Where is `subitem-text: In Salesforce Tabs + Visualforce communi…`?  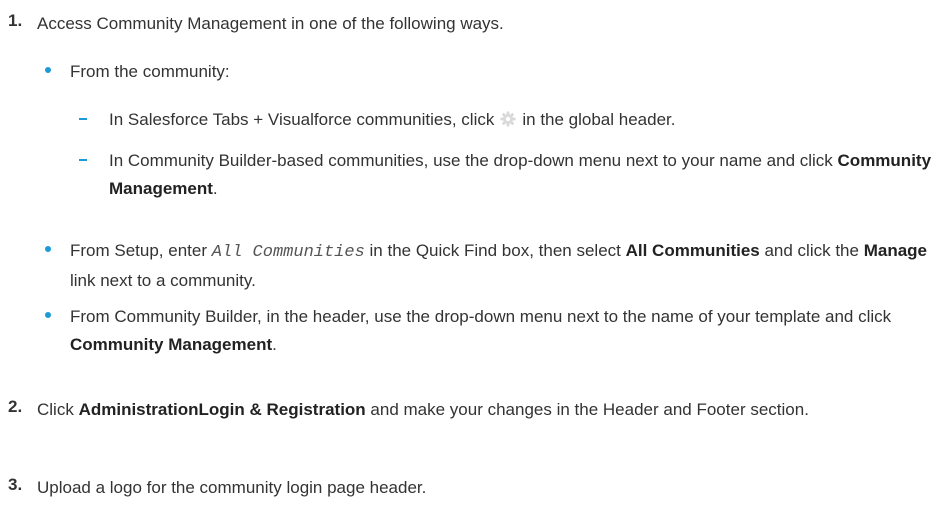 subitem-text: In Salesforce Tabs + Visualforce communi… is located at coordinates (523, 120).